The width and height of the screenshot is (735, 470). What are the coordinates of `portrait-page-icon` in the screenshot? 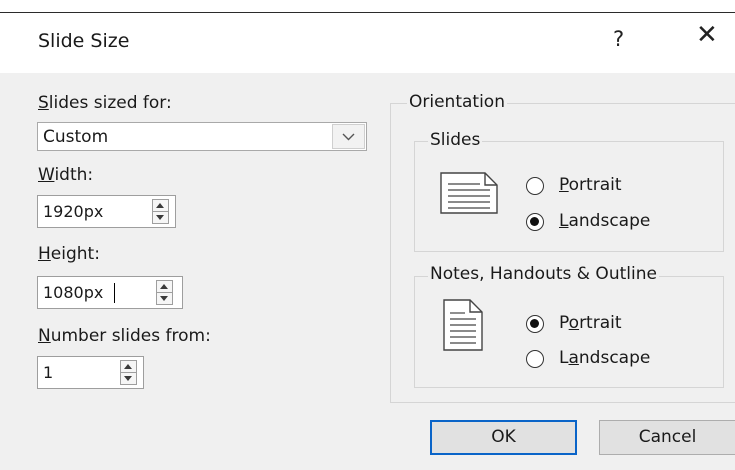 It's located at (463, 325).